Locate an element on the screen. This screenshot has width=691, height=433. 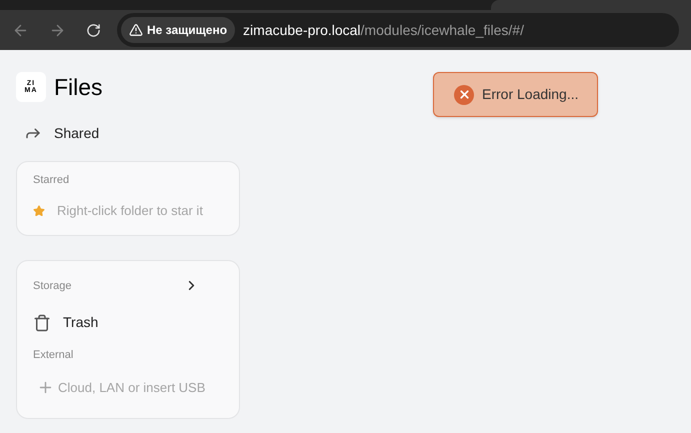
address-bar: Не защищено zimacube-pro.local/modules/icewhale_files/#/ is located at coordinates (398, 30).